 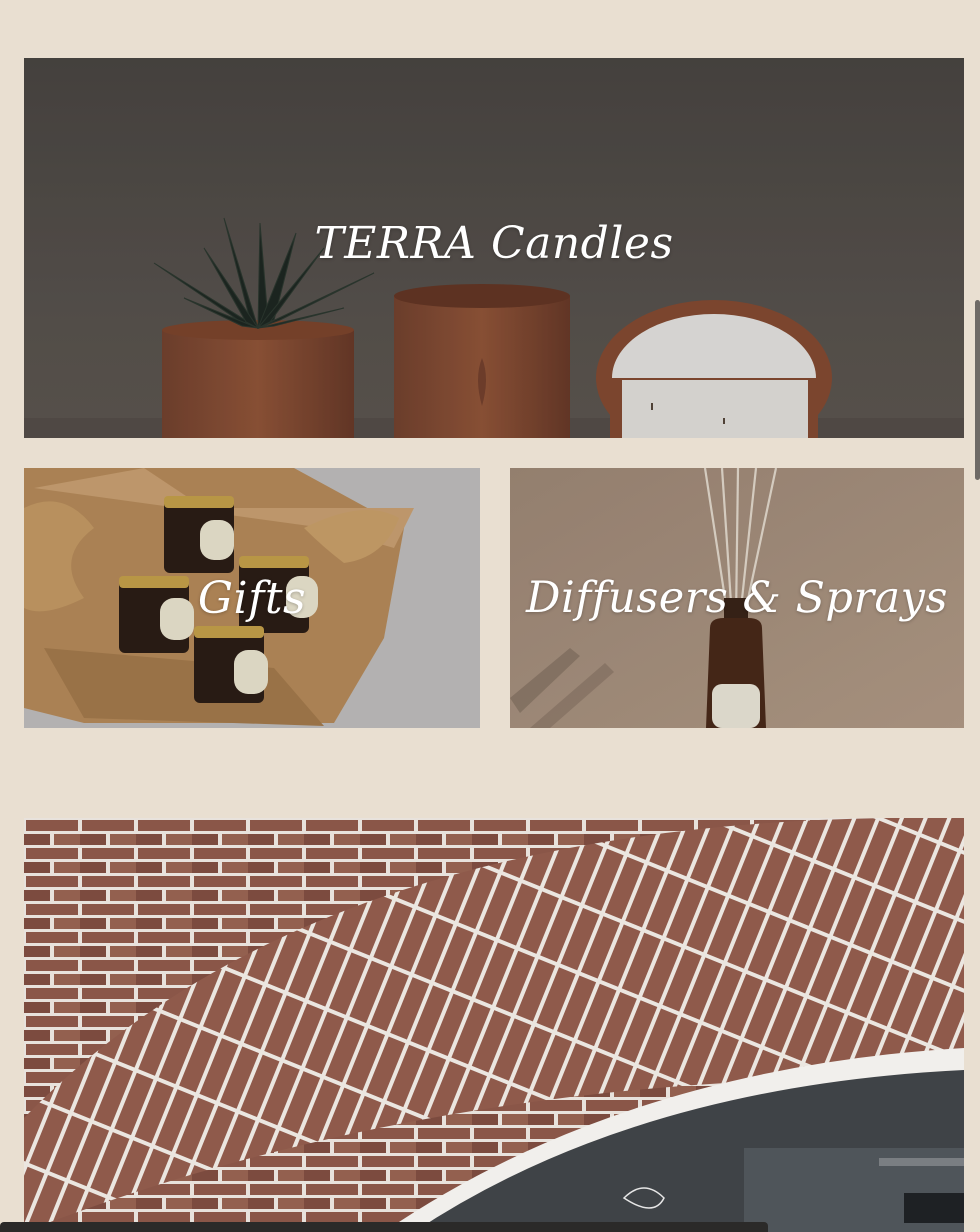 I want to click on bottom-toolbar, so click(x=384, y=1227).